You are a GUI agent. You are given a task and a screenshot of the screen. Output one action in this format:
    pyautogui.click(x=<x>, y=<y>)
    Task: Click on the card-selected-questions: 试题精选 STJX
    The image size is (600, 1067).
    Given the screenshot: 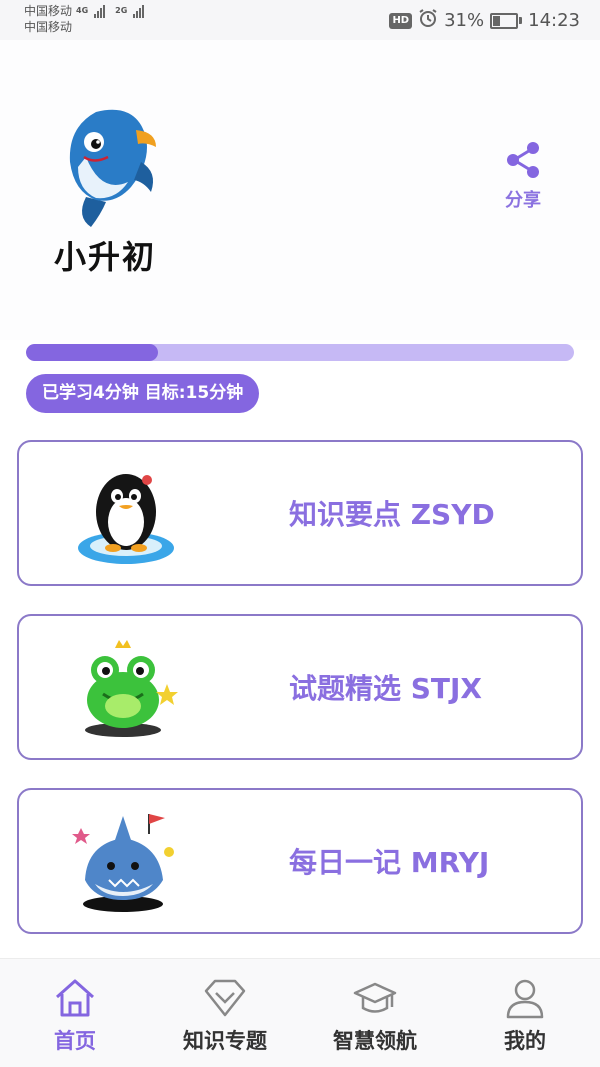 What is the action you would take?
    pyautogui.click(x=300, y=687)
    